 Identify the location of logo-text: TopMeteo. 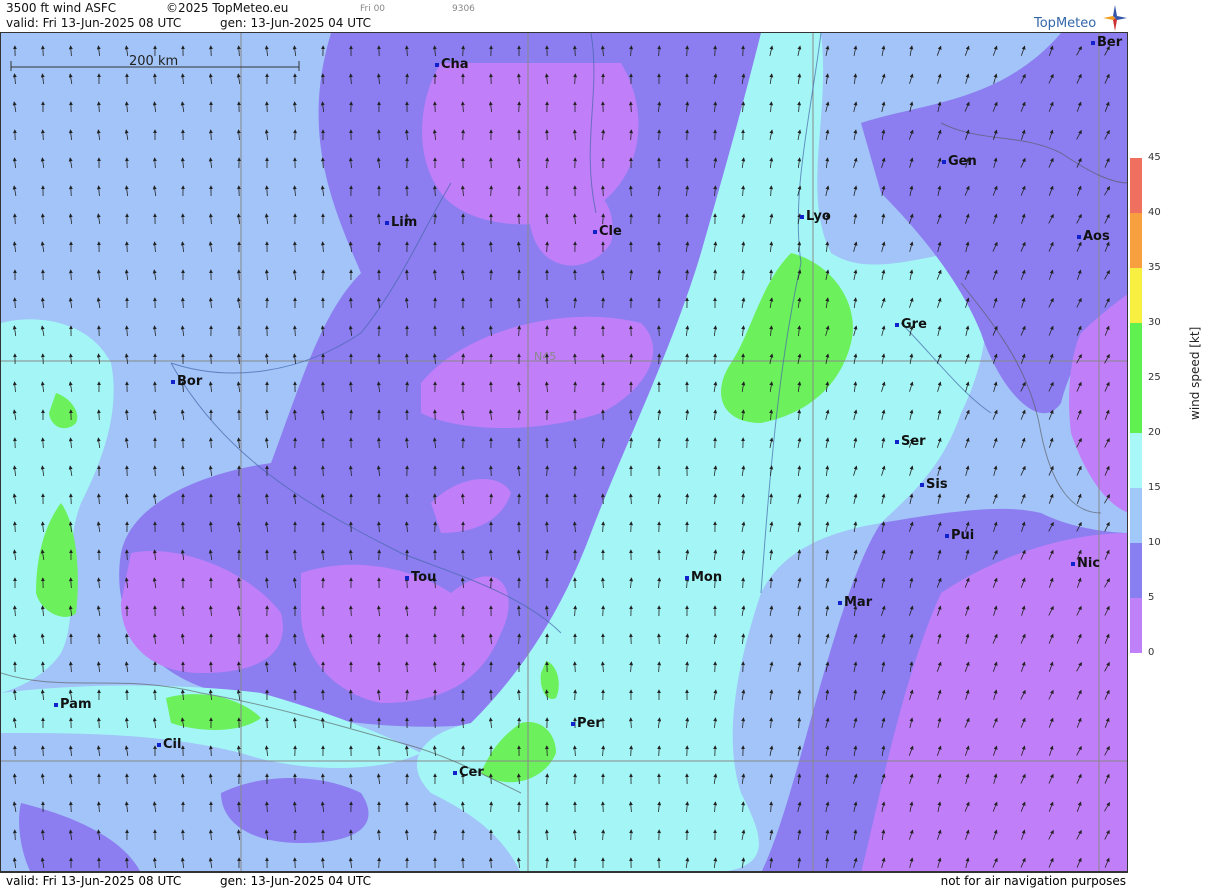
(1065, 23).